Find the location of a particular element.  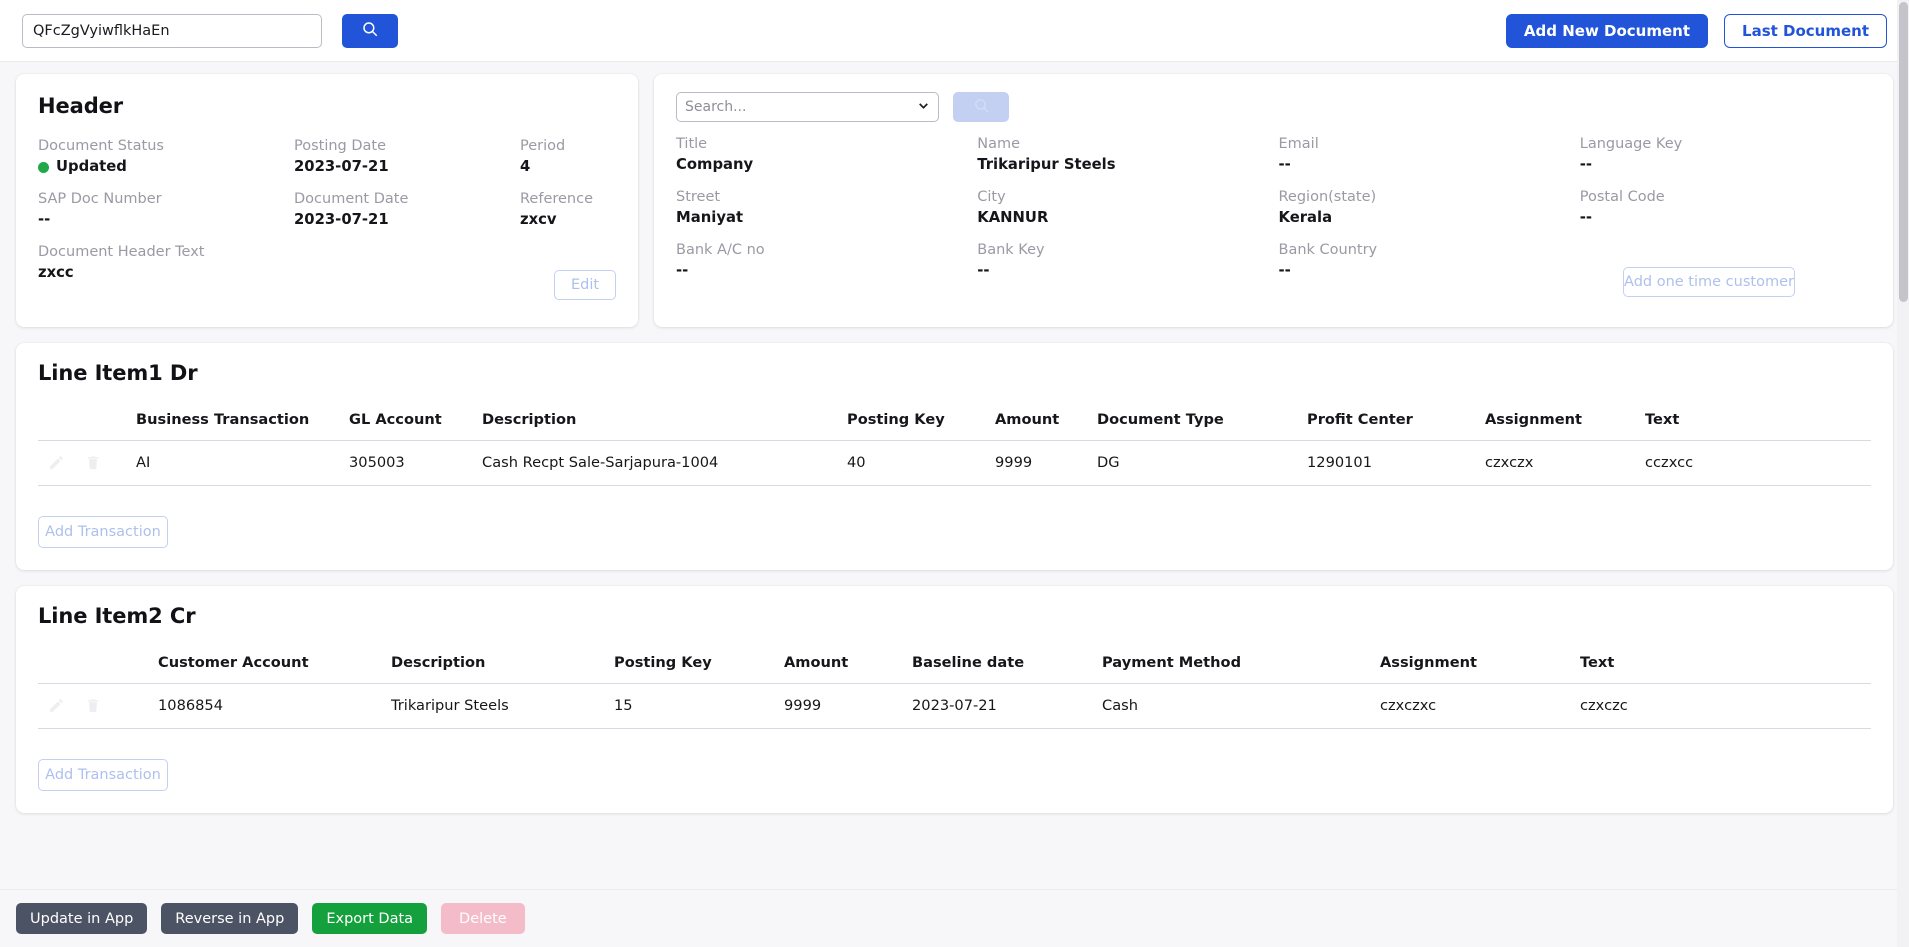

field-name: Name Trikaripur Steels is located at coordinates (1122, 160).